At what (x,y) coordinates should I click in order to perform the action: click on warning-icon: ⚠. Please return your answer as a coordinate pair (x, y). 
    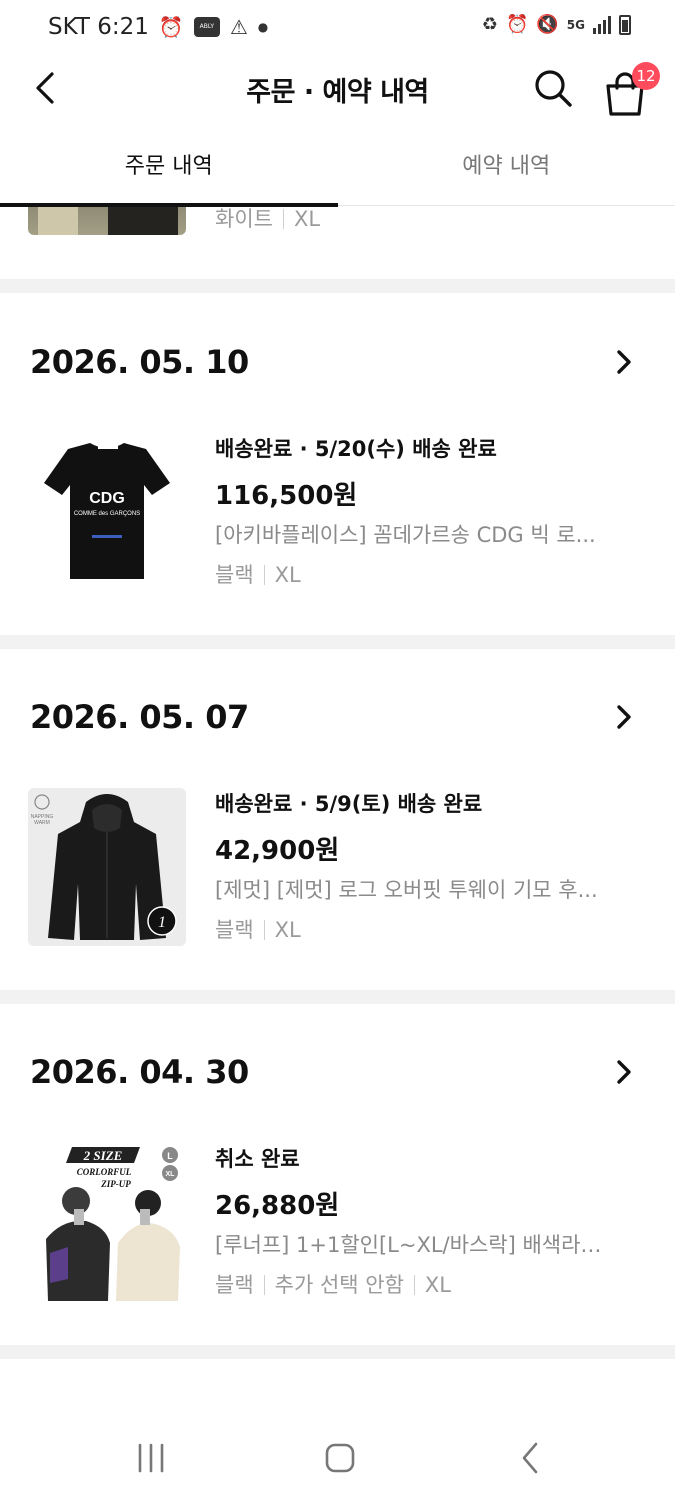
    Looking at the image, I should click on (238, 27).